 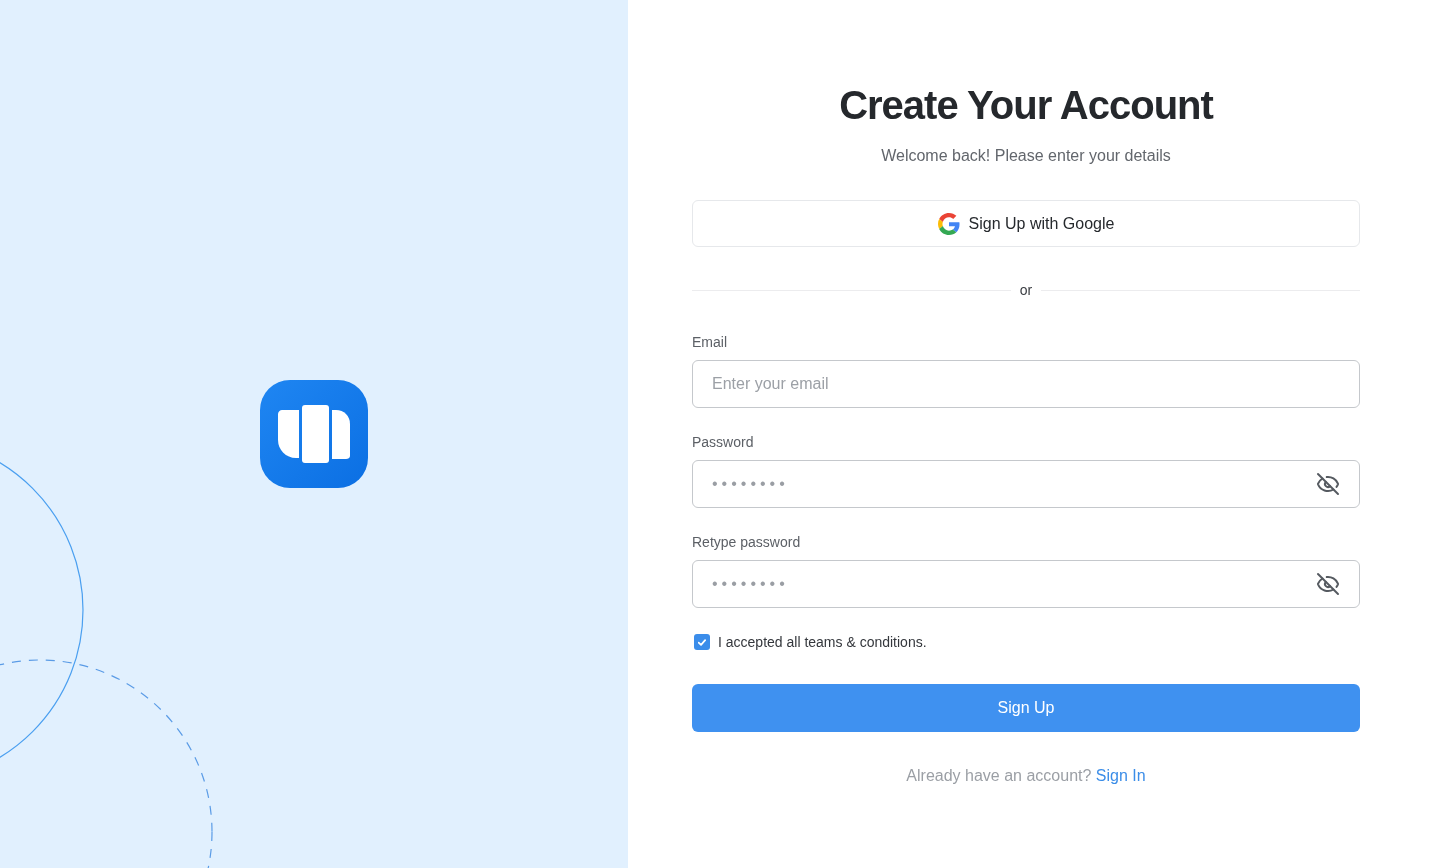 What do you see at coordinates (747, 542) in the screenshot?
I see `field-label: Retype password` at bounding box center [747, 542].